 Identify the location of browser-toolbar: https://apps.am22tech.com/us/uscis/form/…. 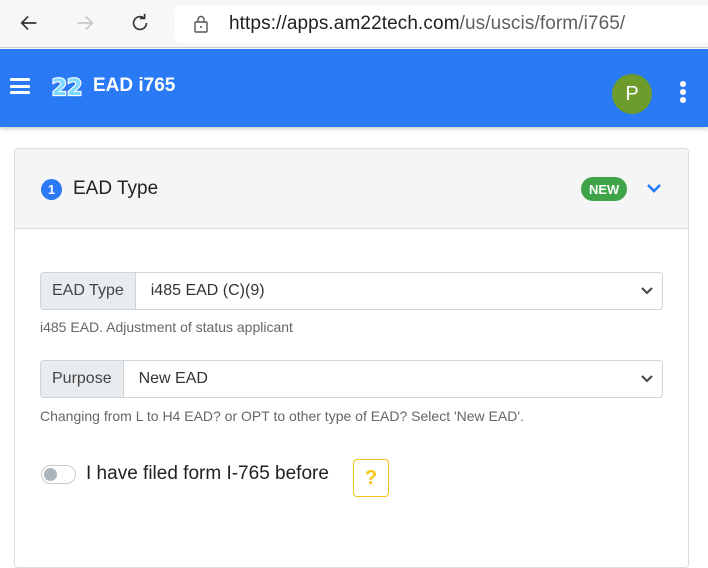
(354, 24).